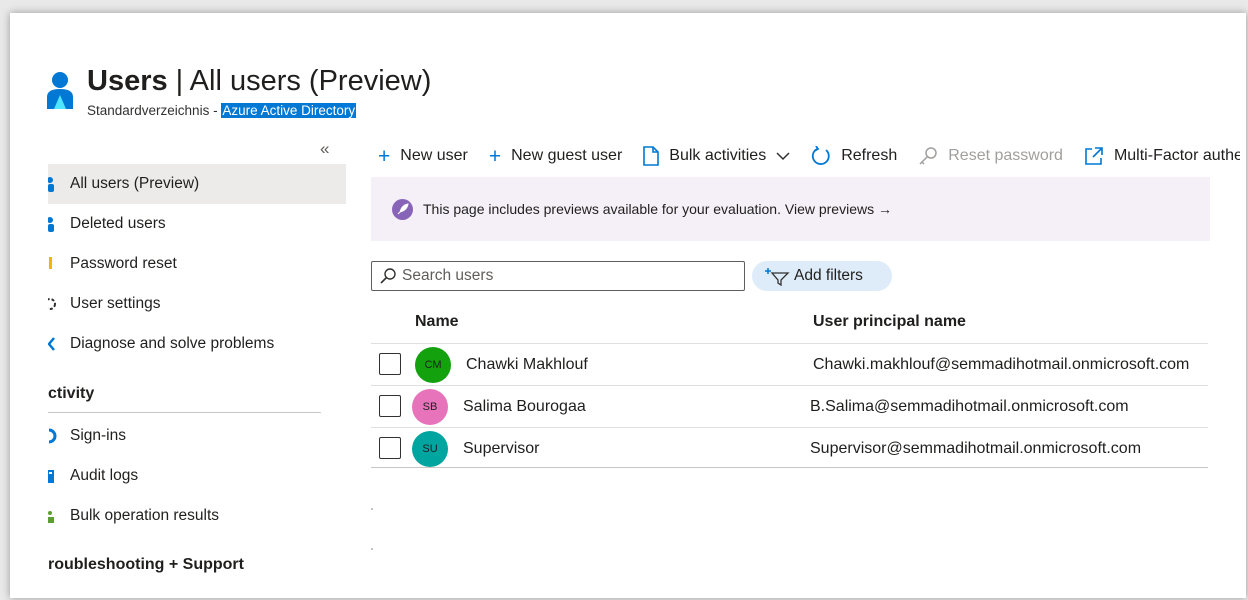  What do you see at coordinates (969, 406) in the screenshot?
I see `user-principal-name: B.Salima@semmadihotmail.onmicrosoft.com` at bounding box center [969, 406].